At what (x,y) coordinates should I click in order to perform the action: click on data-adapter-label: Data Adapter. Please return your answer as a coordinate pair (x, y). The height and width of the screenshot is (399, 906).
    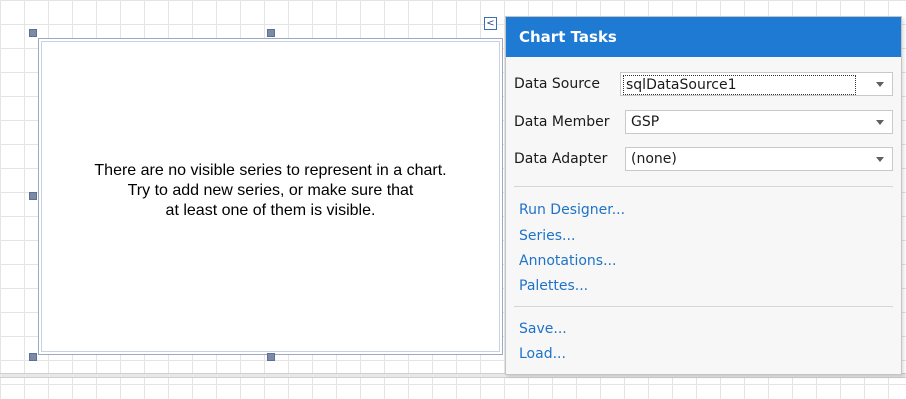
    Looking at the image, I should click on (561, 159).